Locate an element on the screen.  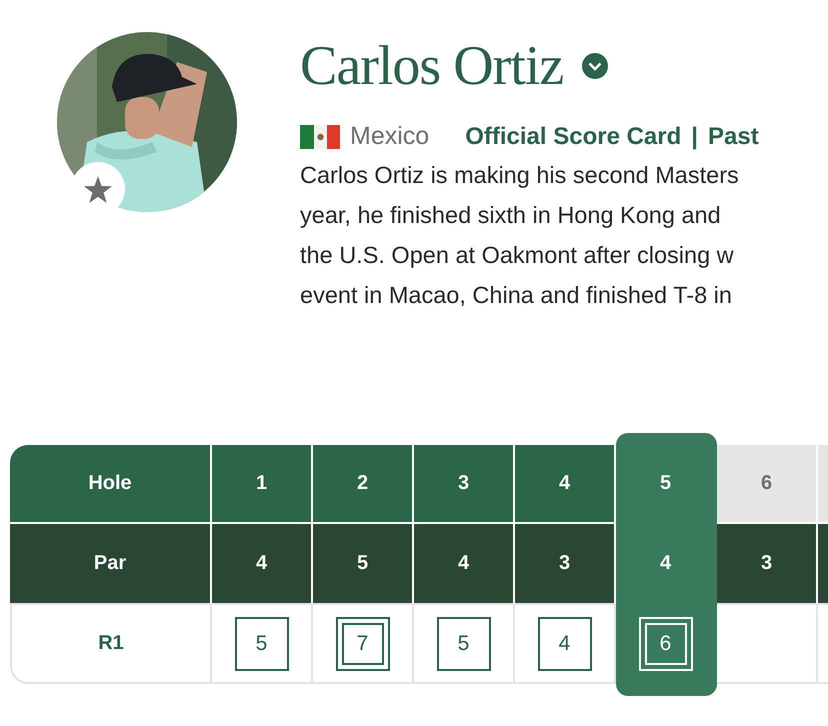
double-square-score: 7 is located at coordinates (363, 643).